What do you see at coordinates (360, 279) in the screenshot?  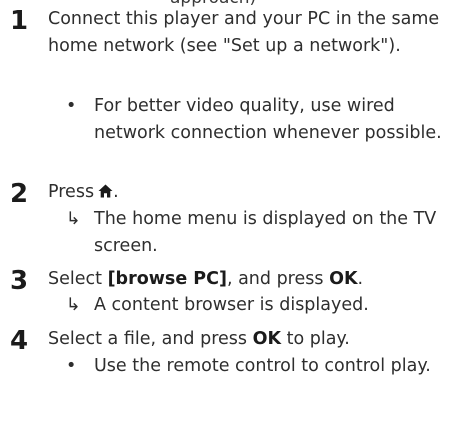 I see `step-3-text-tail: .` at bounding box center [360, 279].